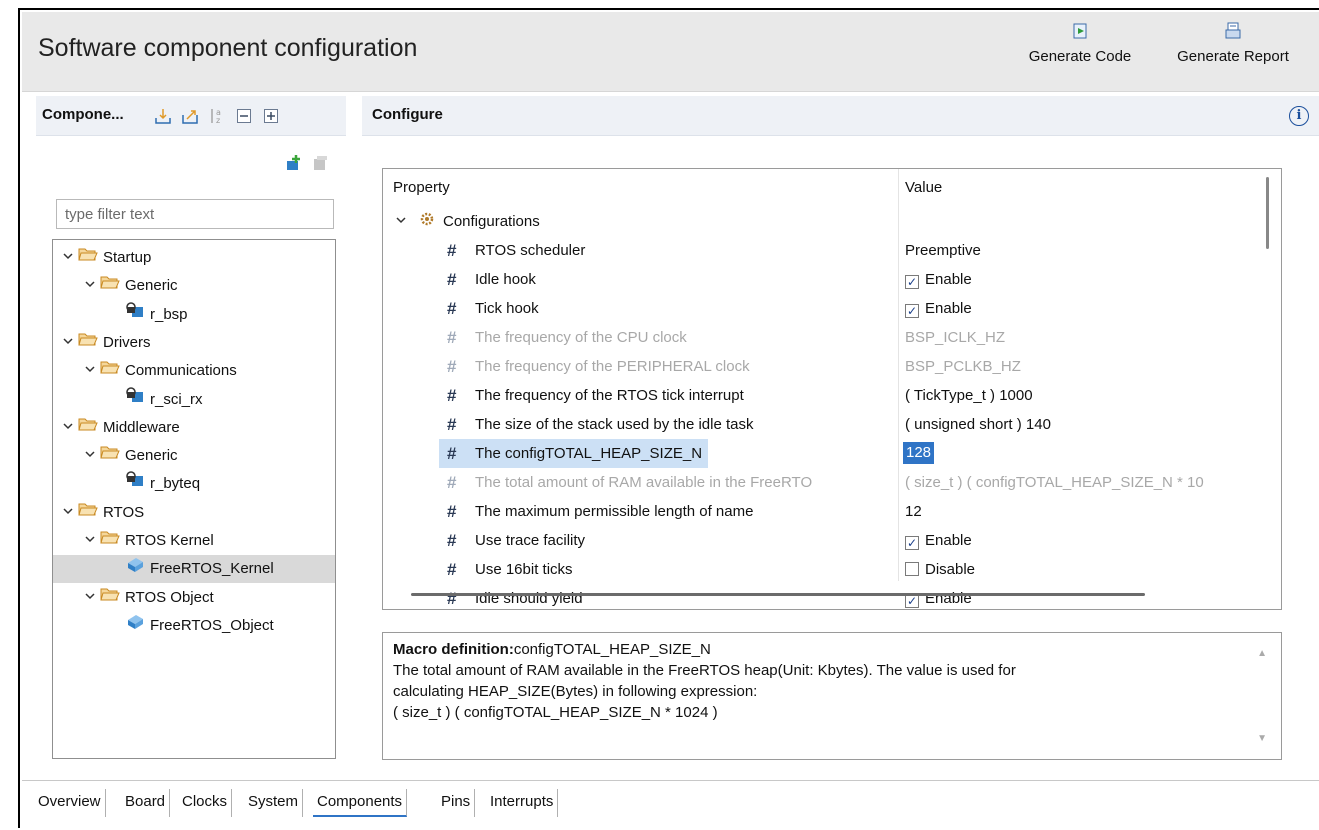  I want to click on tab-interrupts: Interrupts, so click(522, 803).